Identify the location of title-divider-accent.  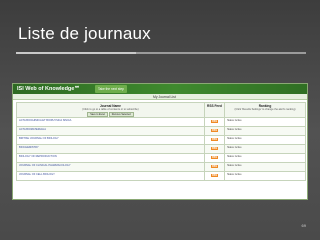
(76, 53).